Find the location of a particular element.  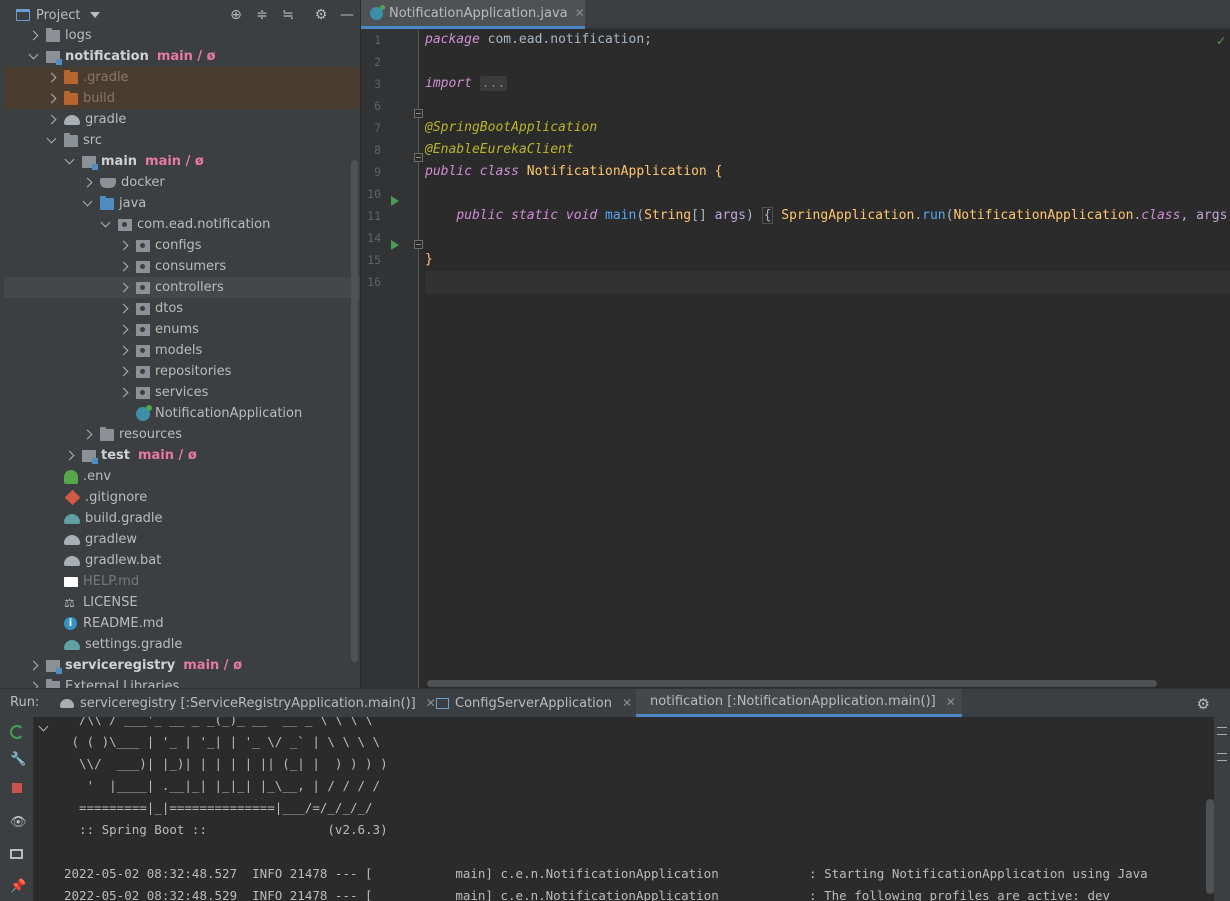

code-line: } is located at coordinates (429, 260).